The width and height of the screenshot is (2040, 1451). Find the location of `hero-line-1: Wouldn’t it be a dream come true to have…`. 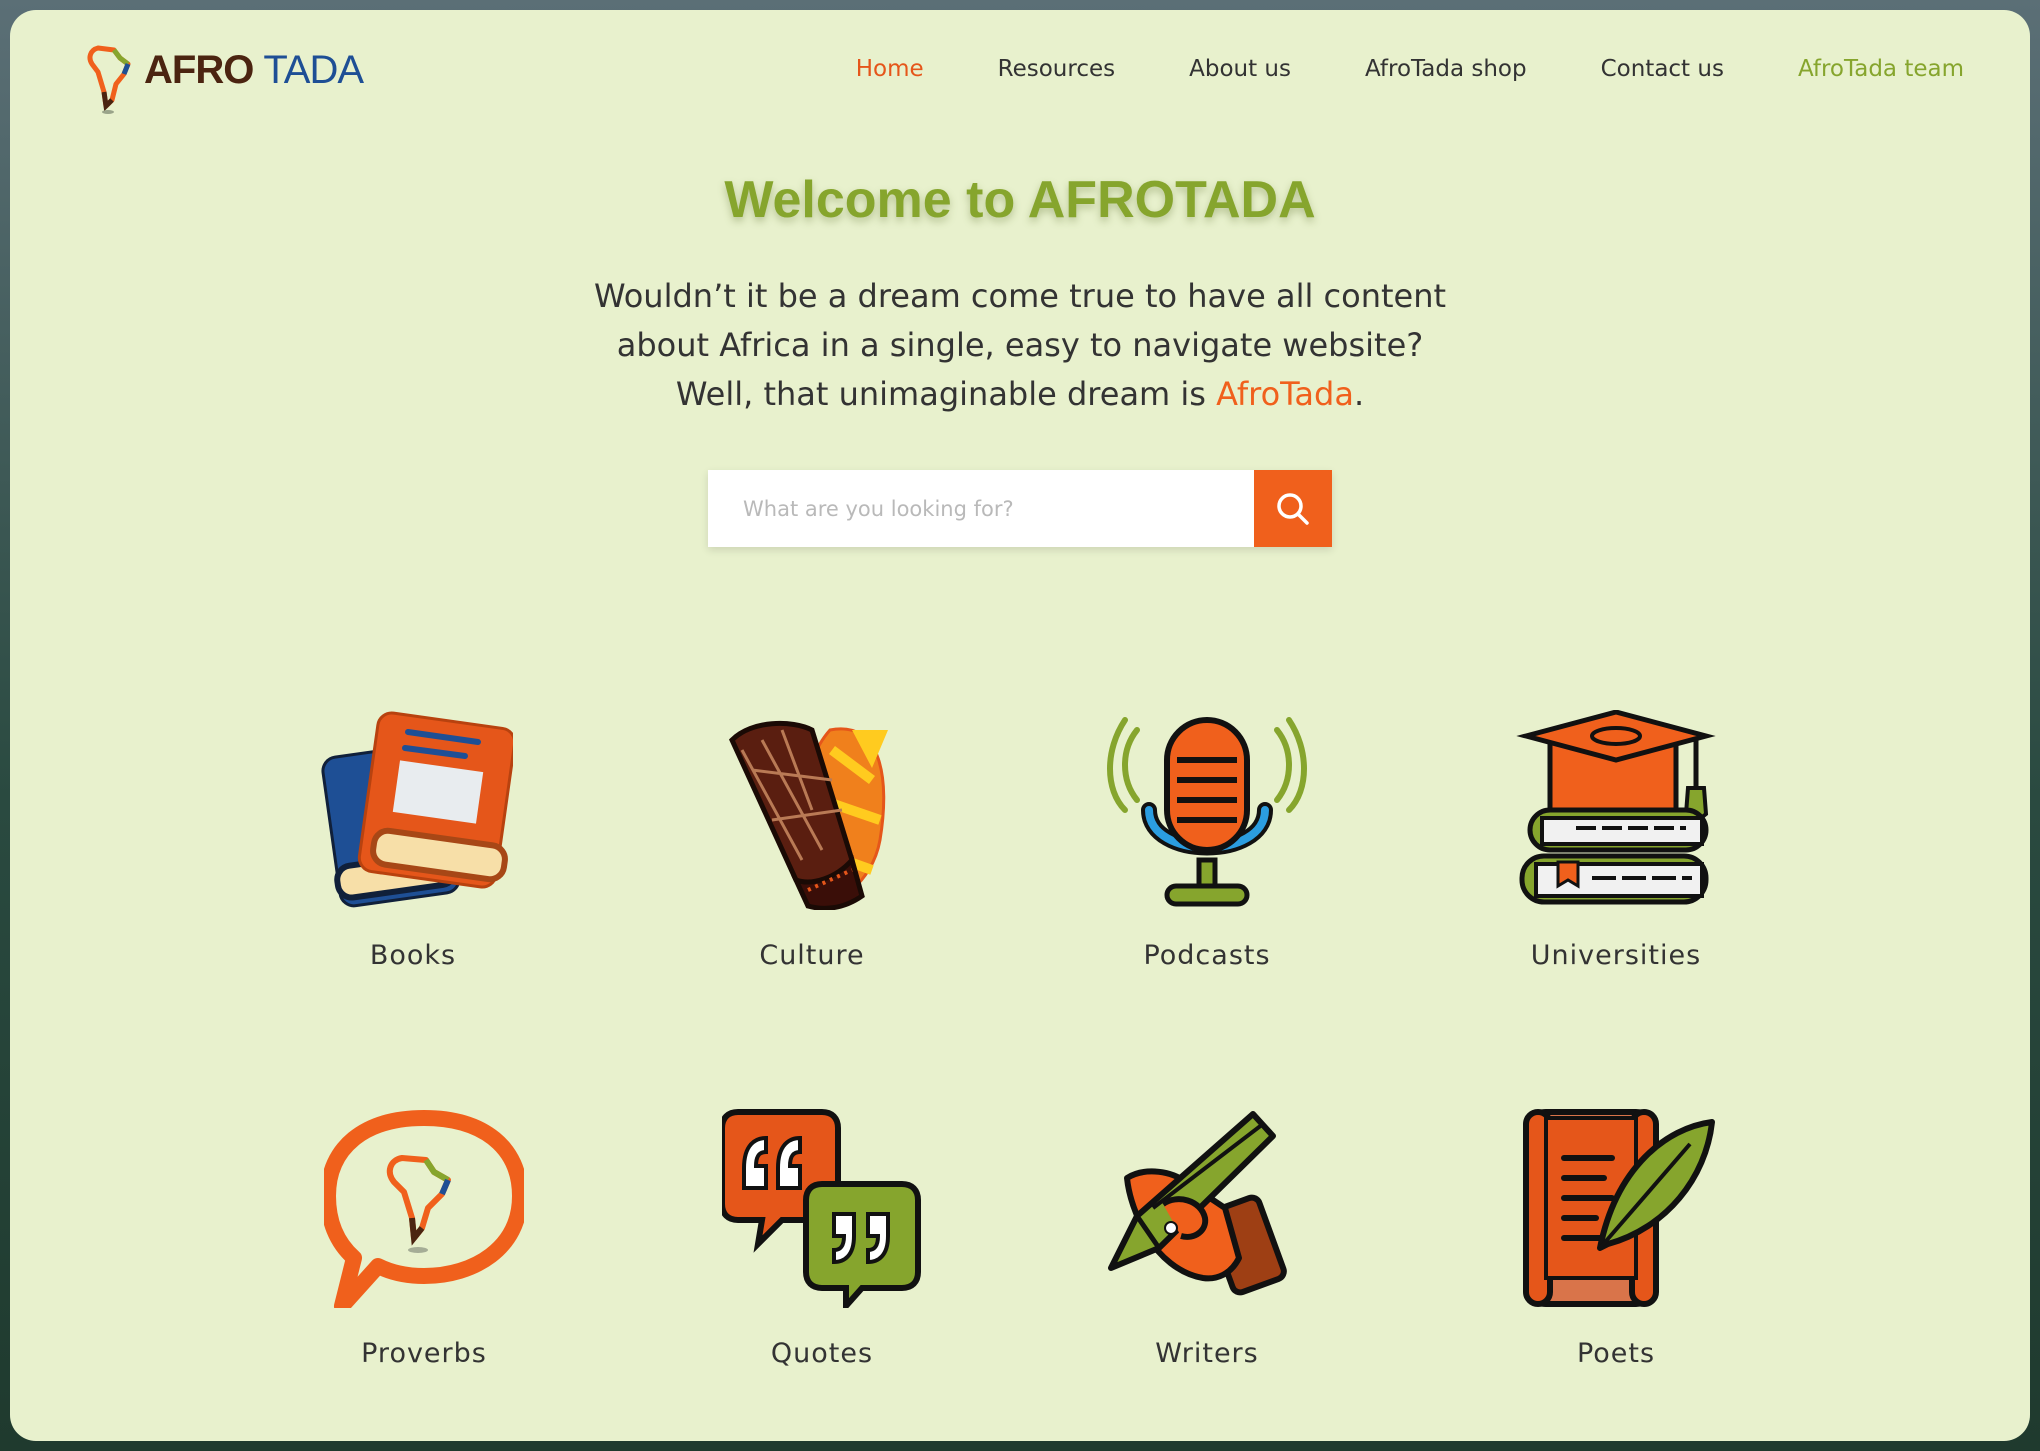

hero-line-1: Wouldn’t it be a dream come true to have… is located at coordinates (1020, 296).